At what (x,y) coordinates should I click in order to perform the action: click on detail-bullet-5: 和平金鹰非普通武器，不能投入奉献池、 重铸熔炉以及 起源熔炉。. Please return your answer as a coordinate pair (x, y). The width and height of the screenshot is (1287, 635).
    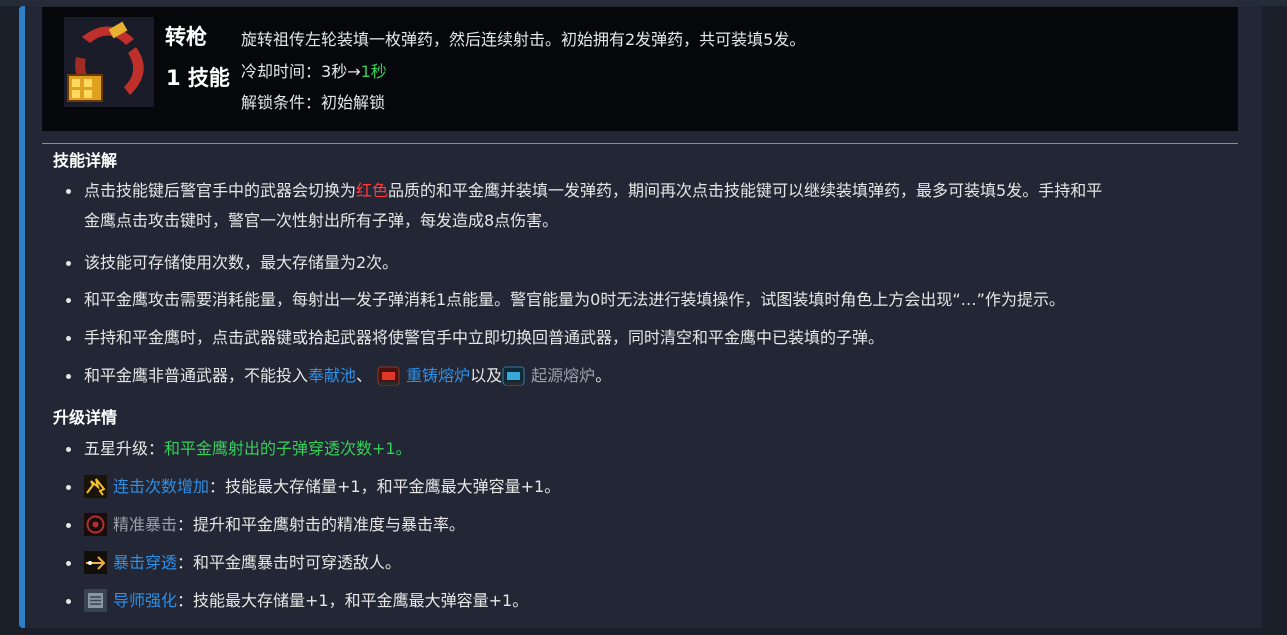
    Looking at the image, I should click on (338, 376).